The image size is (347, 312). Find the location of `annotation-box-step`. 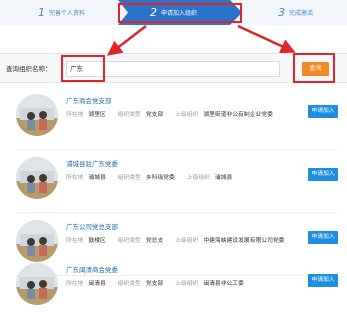

annotation-box-step is located at coordinates (180, 13).